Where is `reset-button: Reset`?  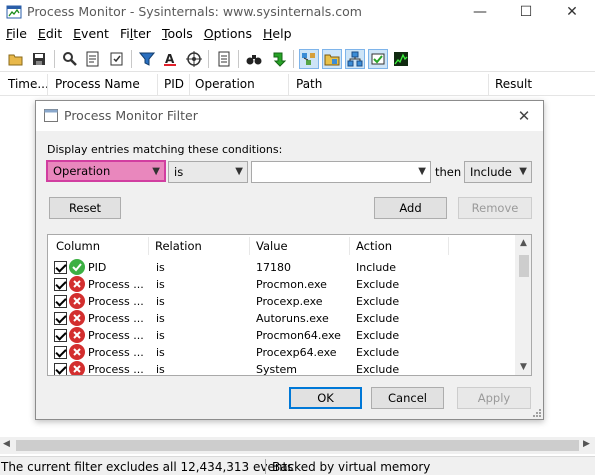 reset-button: Reset is located at coordinates (85, 208).